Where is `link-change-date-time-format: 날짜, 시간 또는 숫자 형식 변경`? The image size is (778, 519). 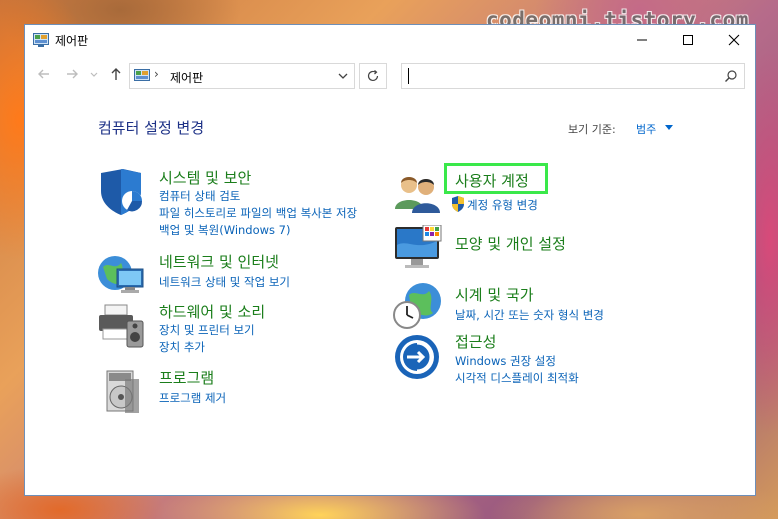 link-change-date-time-format: 날짜, 시간 또는 숫자 형식 변경 is located at coordinates (529, 315).